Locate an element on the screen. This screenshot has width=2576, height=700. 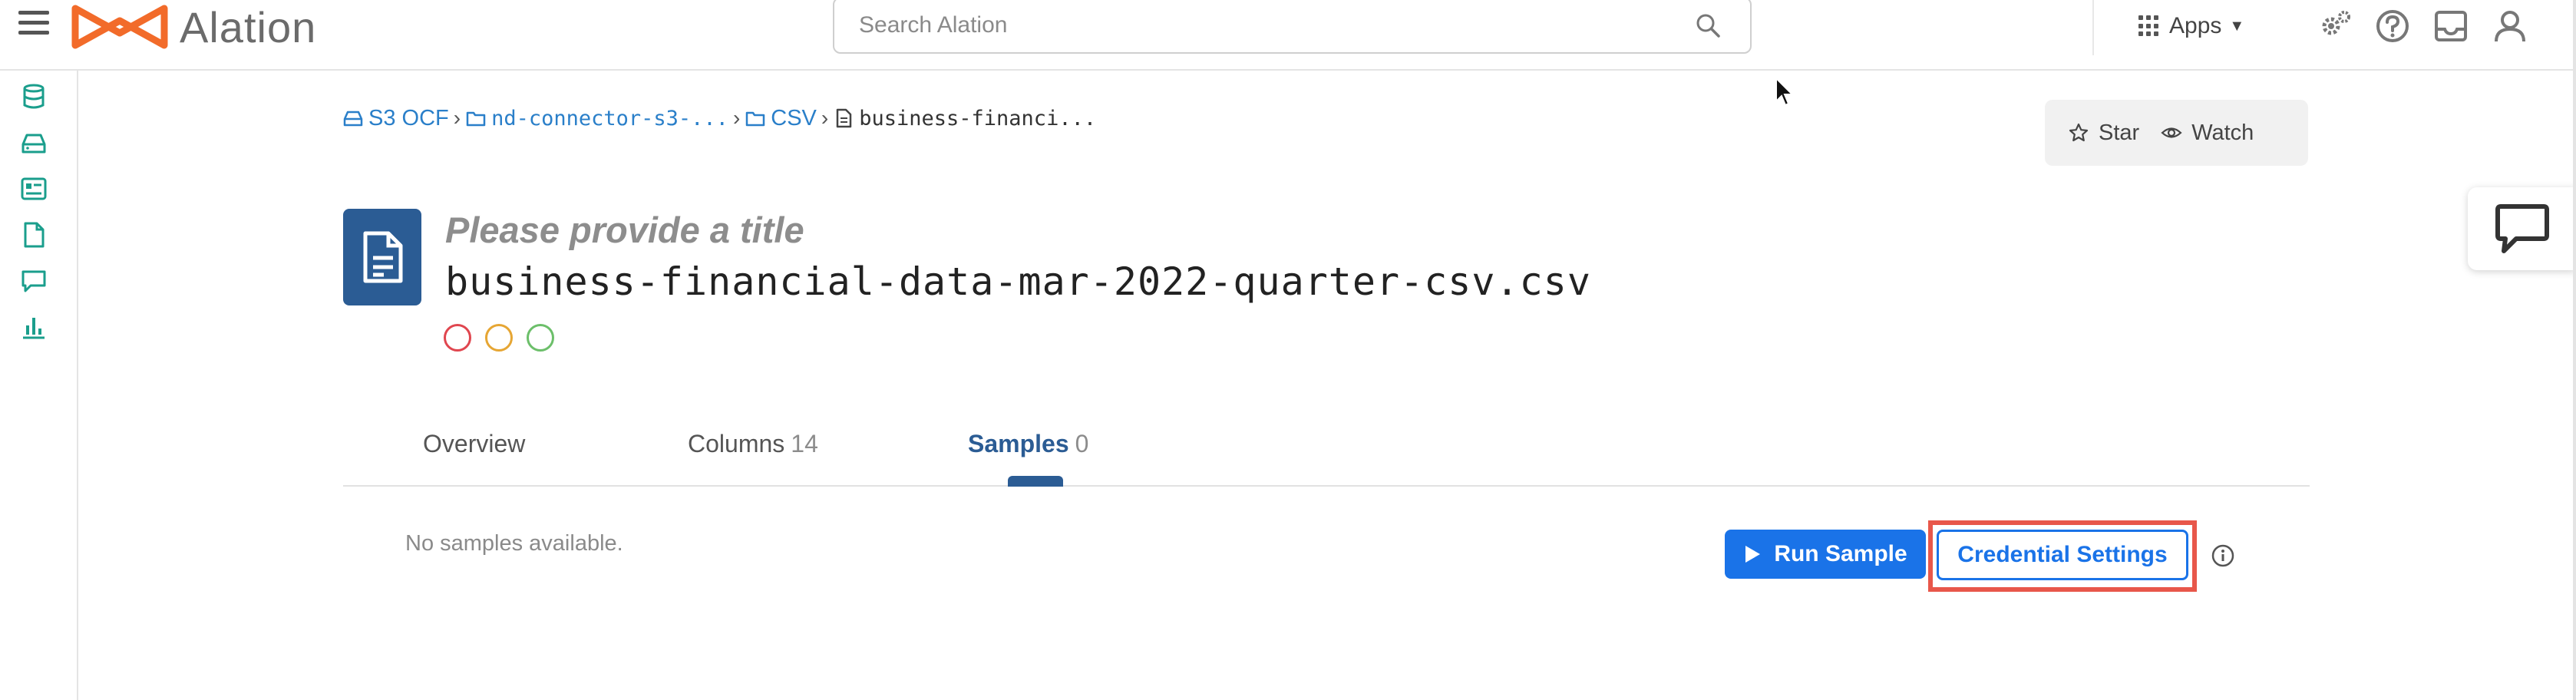
alation-logo: Alation is located at coordinates (193, 27).